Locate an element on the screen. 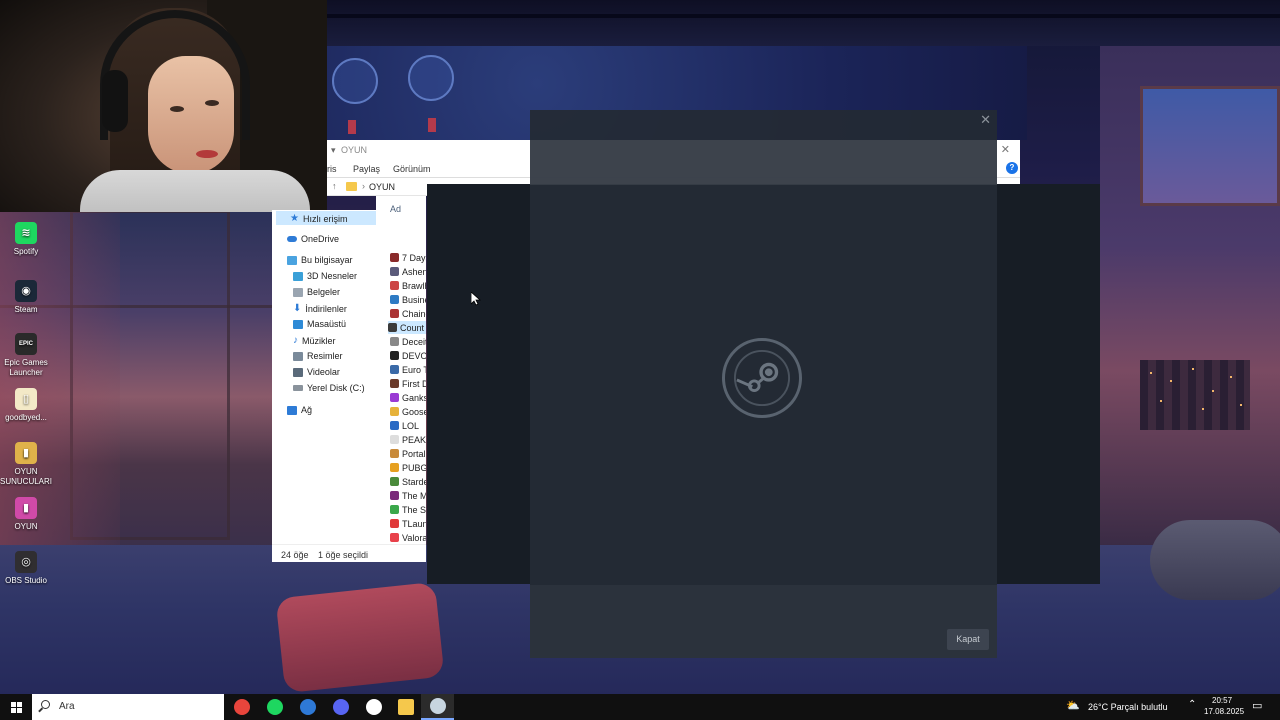 The image size is (1280, 720). list-item: LOL is located at coordinates (404, 425).